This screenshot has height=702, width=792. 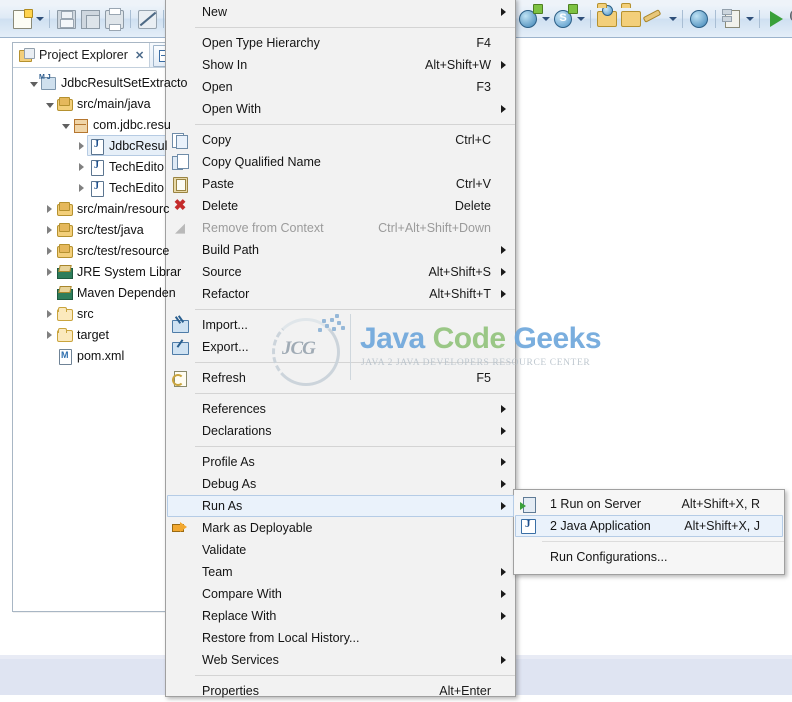 I want to click on menu-item-label: Compare With, so click(x=242, y=594).